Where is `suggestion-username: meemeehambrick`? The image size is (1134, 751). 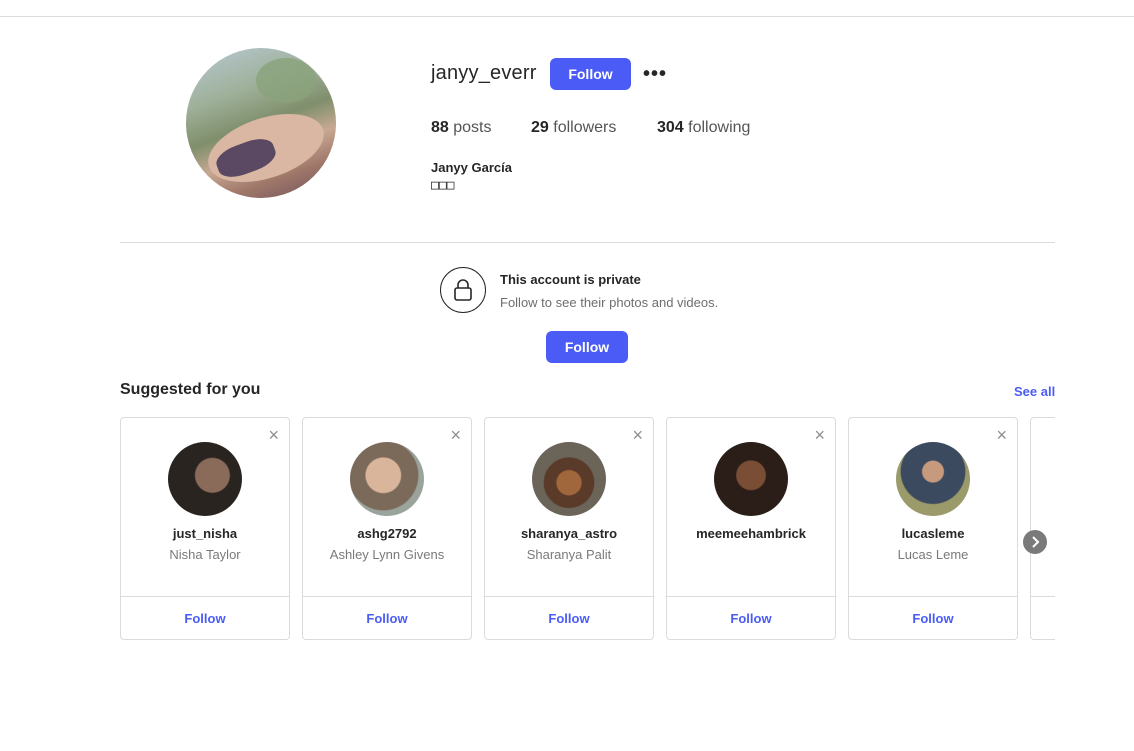
suggestion-username: meemeehambrick is located at coordinates (751, 533).